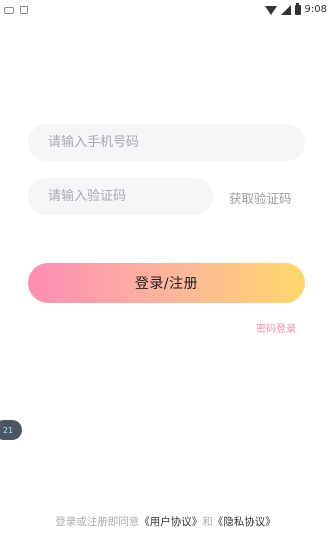 This screenshot has height=546, width=331. Describe the element at coordinates (276, 327) in the screenshot. I see `password-login-link: 密码登录` at that location.